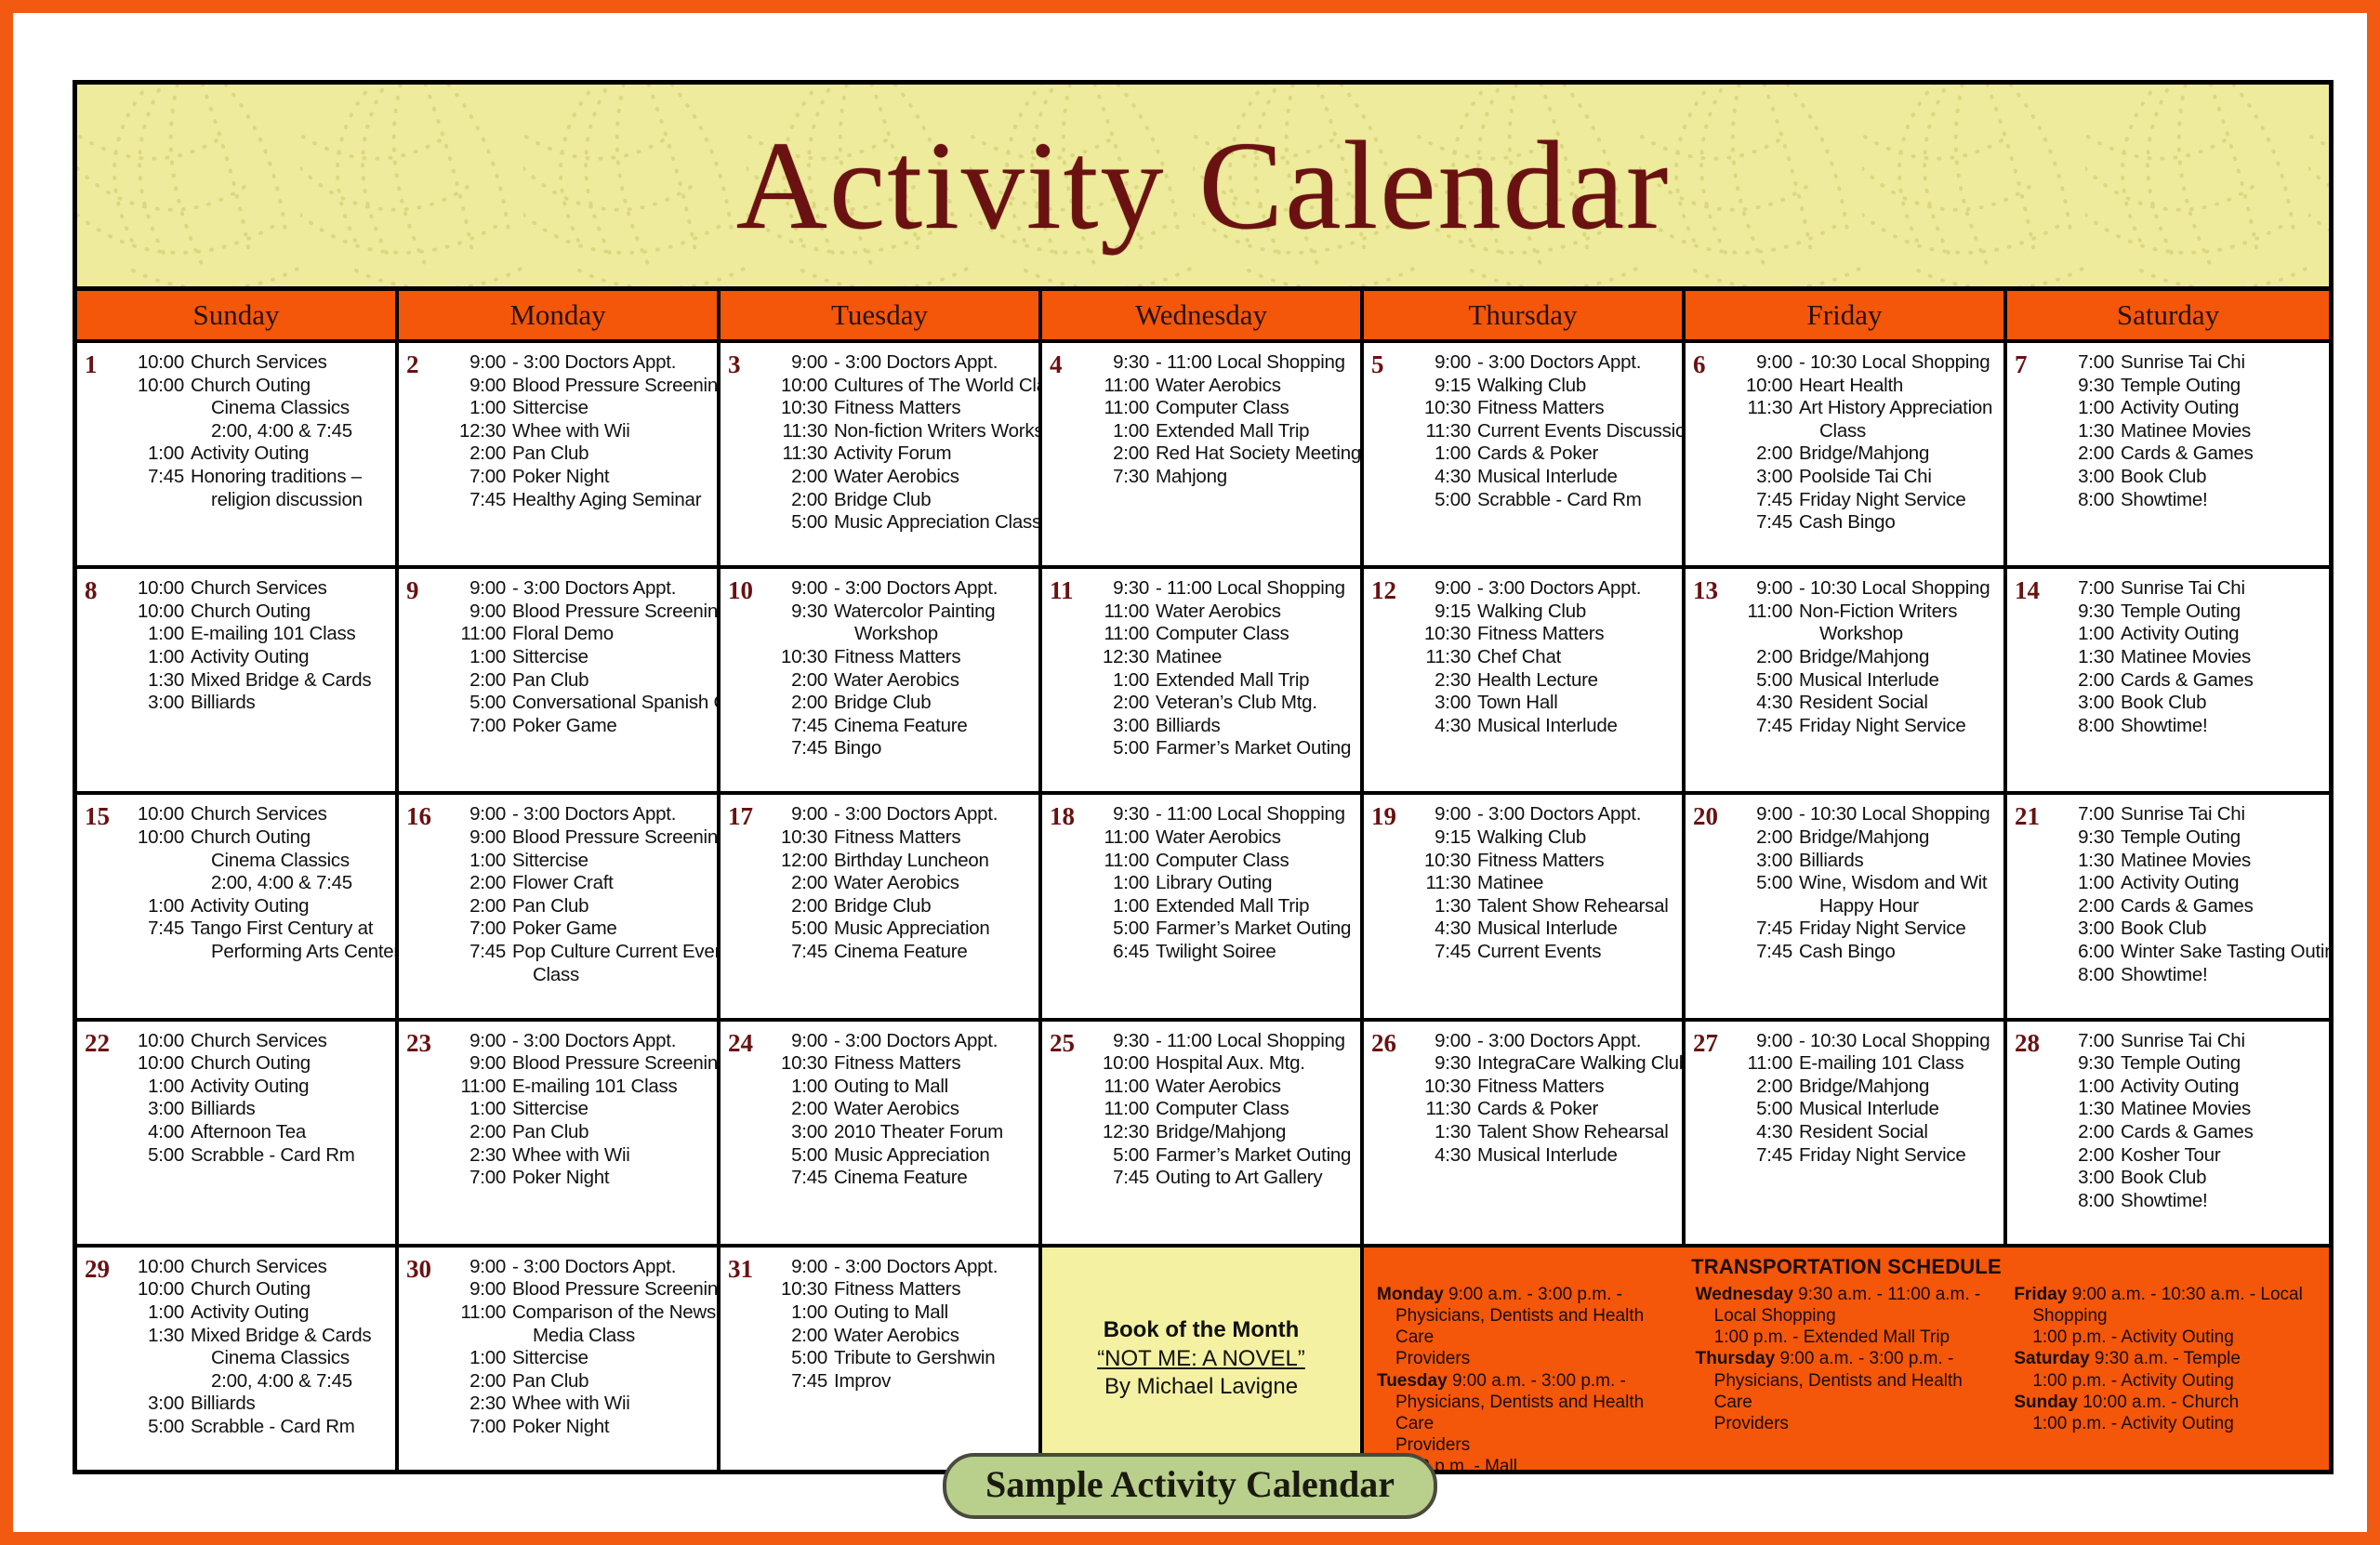 This screenshot has width=2380, height=1545. Describe the element at coordinates (2181, 837) in the screenshot. I see `event-description: Temple Outing` at that location.